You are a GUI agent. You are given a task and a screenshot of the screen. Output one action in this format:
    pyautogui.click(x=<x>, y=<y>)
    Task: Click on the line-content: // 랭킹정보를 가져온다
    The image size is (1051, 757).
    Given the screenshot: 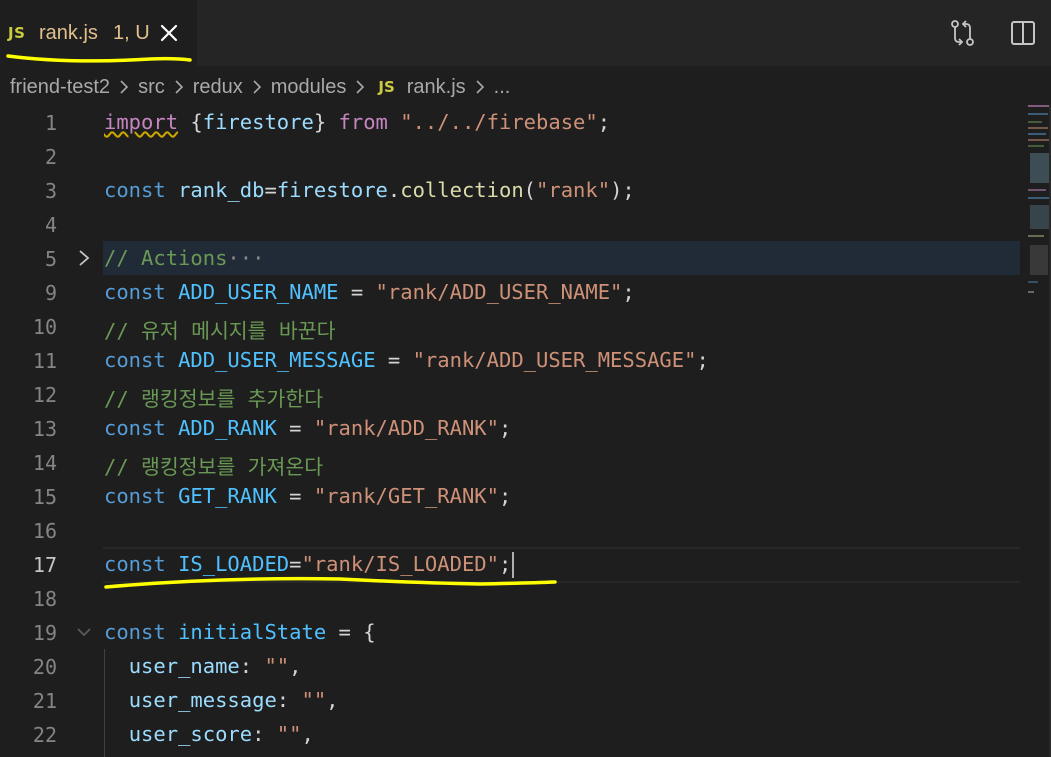 What is the action you would take?
    pyautogui.click(x=214, y=467)
    